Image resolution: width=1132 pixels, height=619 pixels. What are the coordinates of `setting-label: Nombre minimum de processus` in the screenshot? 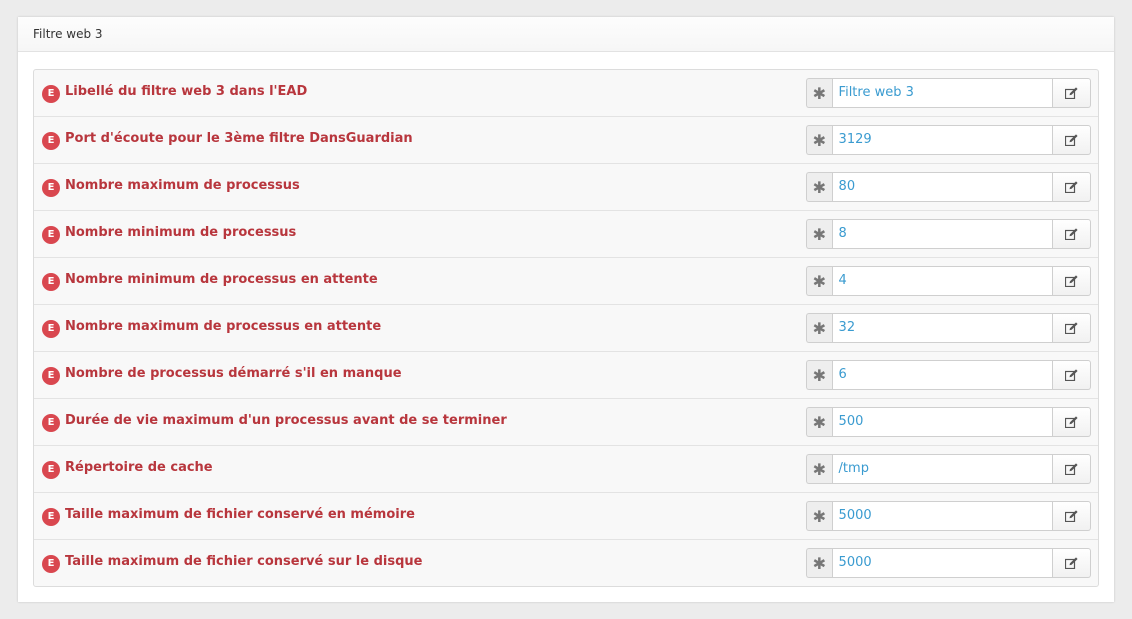 It's located at (181, 232).